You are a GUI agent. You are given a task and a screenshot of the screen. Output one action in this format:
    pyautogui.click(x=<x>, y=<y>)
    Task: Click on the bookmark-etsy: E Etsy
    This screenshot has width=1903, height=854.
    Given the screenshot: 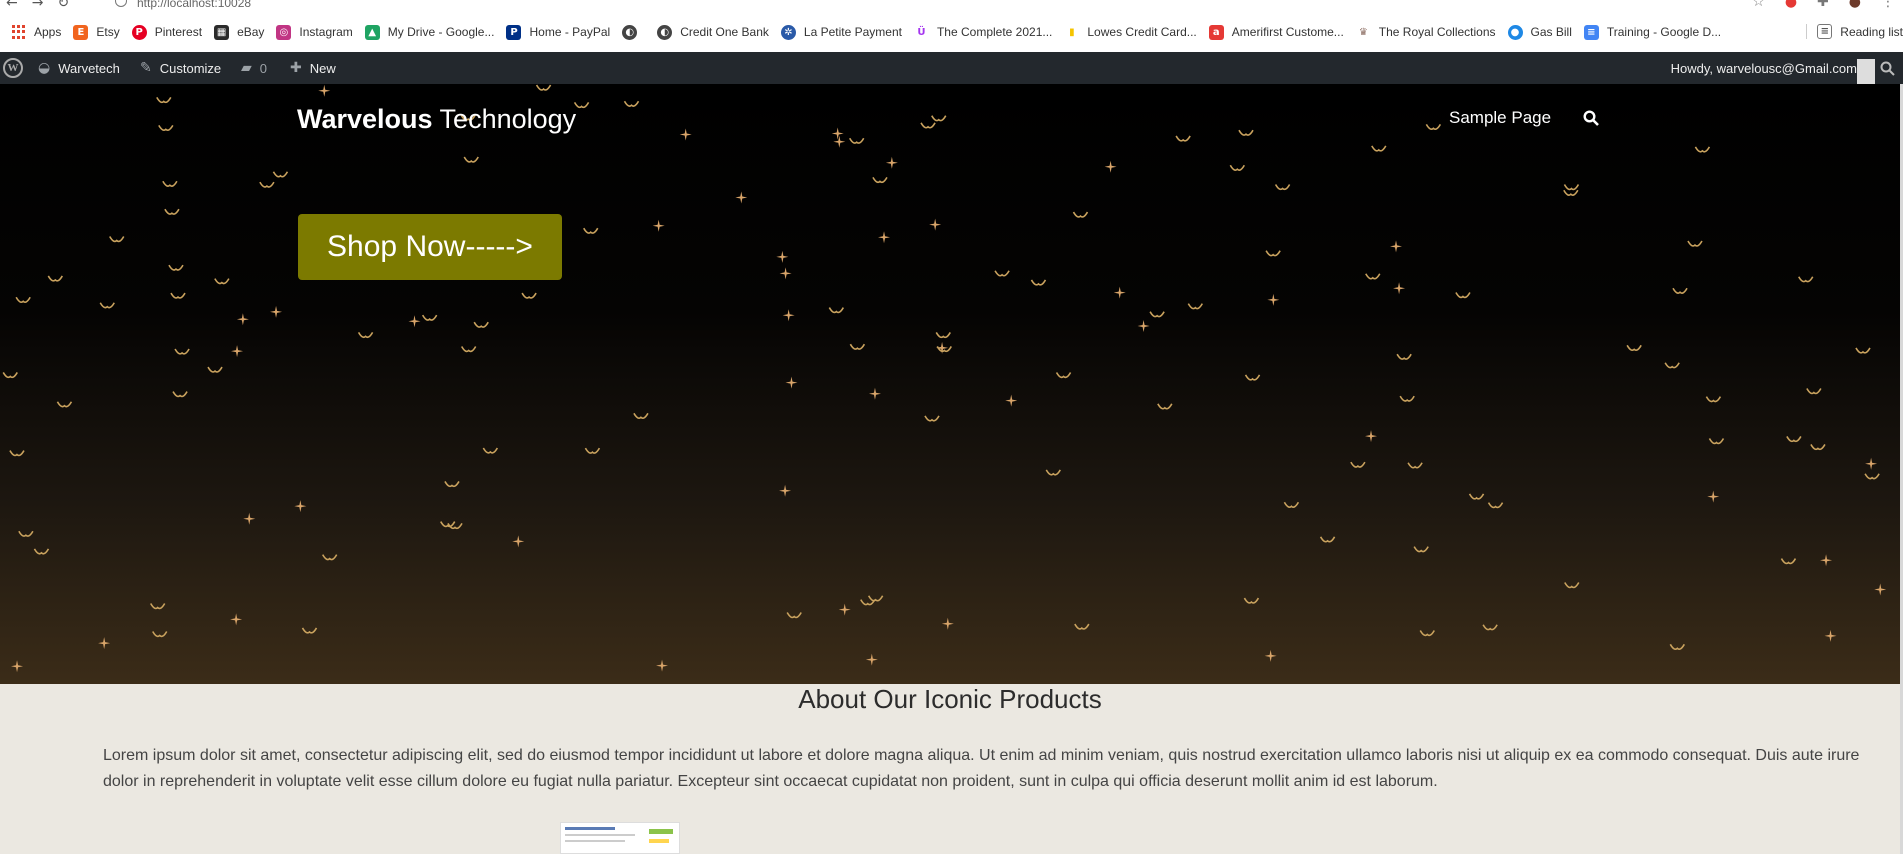 What is the action you would take?
    pyautogui.click(x=96, y=32)
    